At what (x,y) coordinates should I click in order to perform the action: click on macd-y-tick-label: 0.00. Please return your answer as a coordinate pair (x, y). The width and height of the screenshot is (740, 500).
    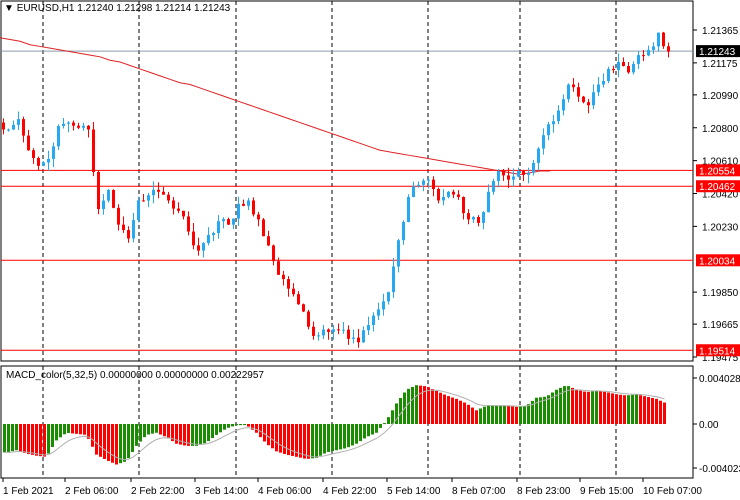
    Looking at the image, I should click on (709, 425).